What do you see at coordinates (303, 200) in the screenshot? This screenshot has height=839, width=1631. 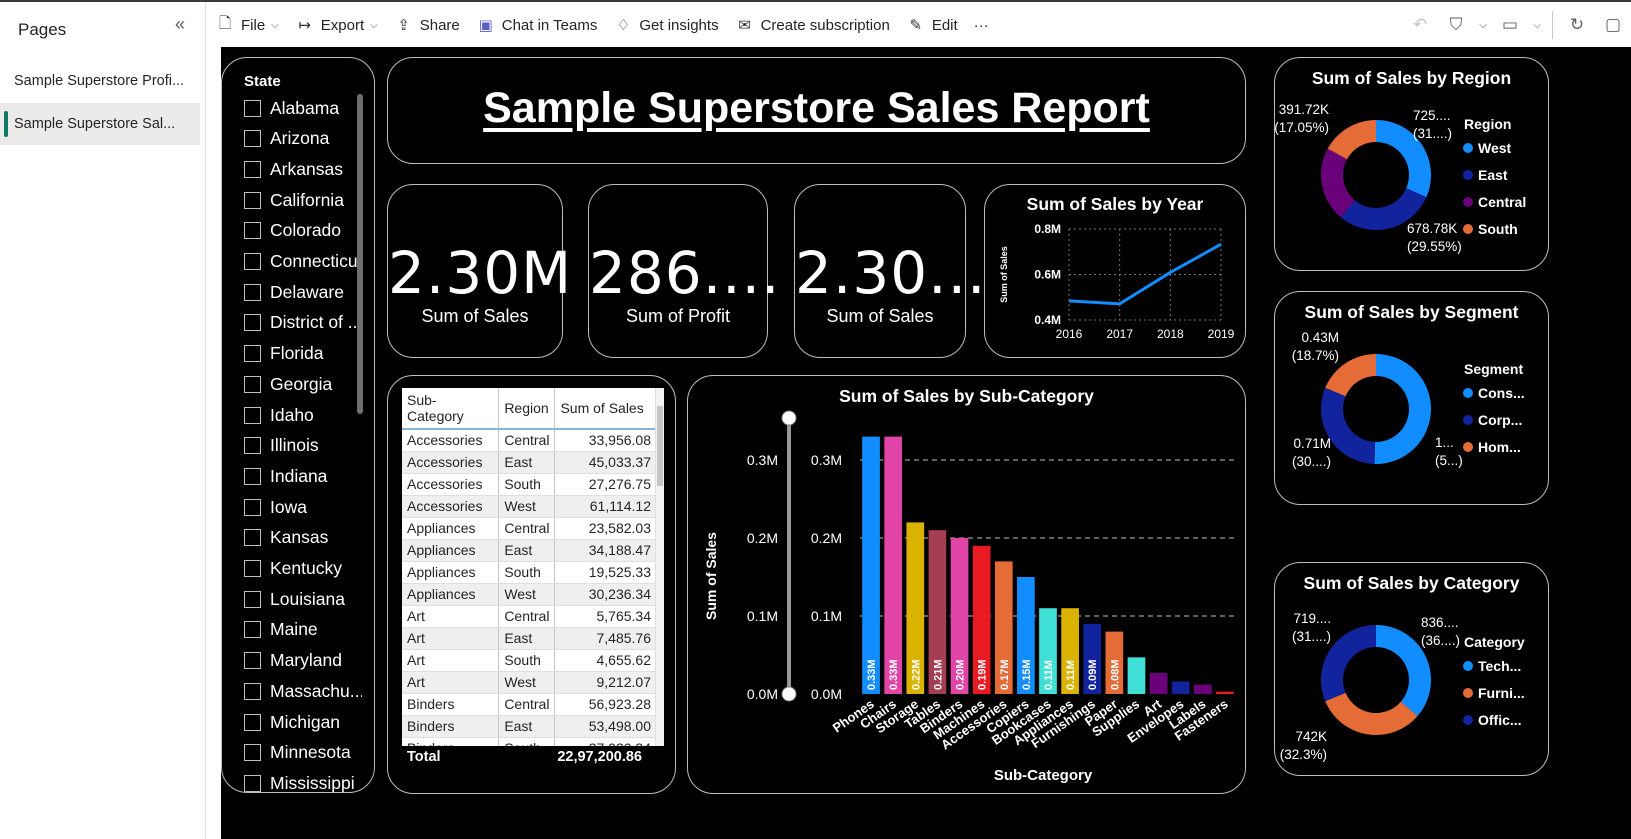 I see `state-option: California` at bounding box center [303, 200].